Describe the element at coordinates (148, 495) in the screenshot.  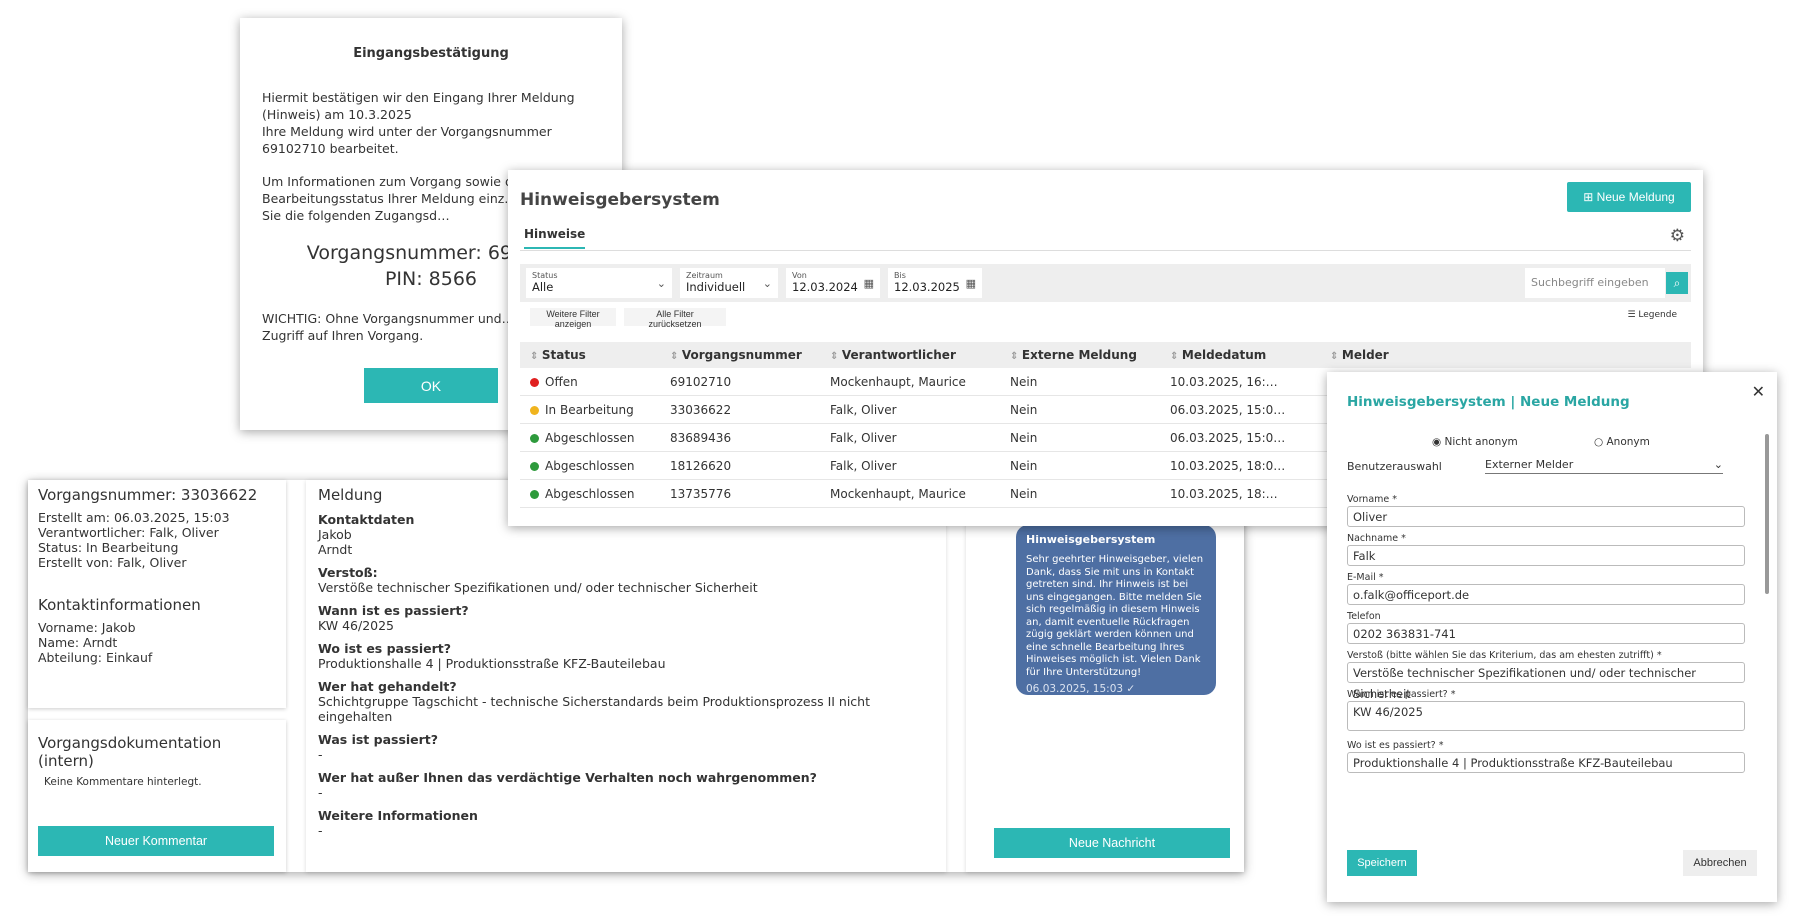
I see `case-number-title: Vorgangsnummer: 33036622` at that location.